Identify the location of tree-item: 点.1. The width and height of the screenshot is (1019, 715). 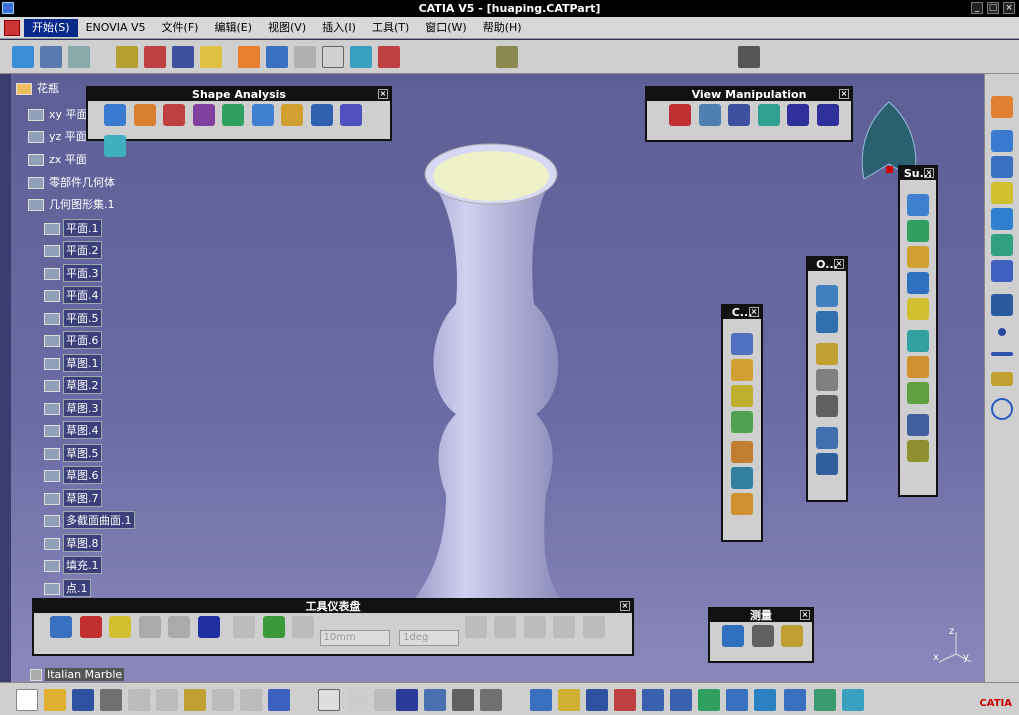
(67, 588).